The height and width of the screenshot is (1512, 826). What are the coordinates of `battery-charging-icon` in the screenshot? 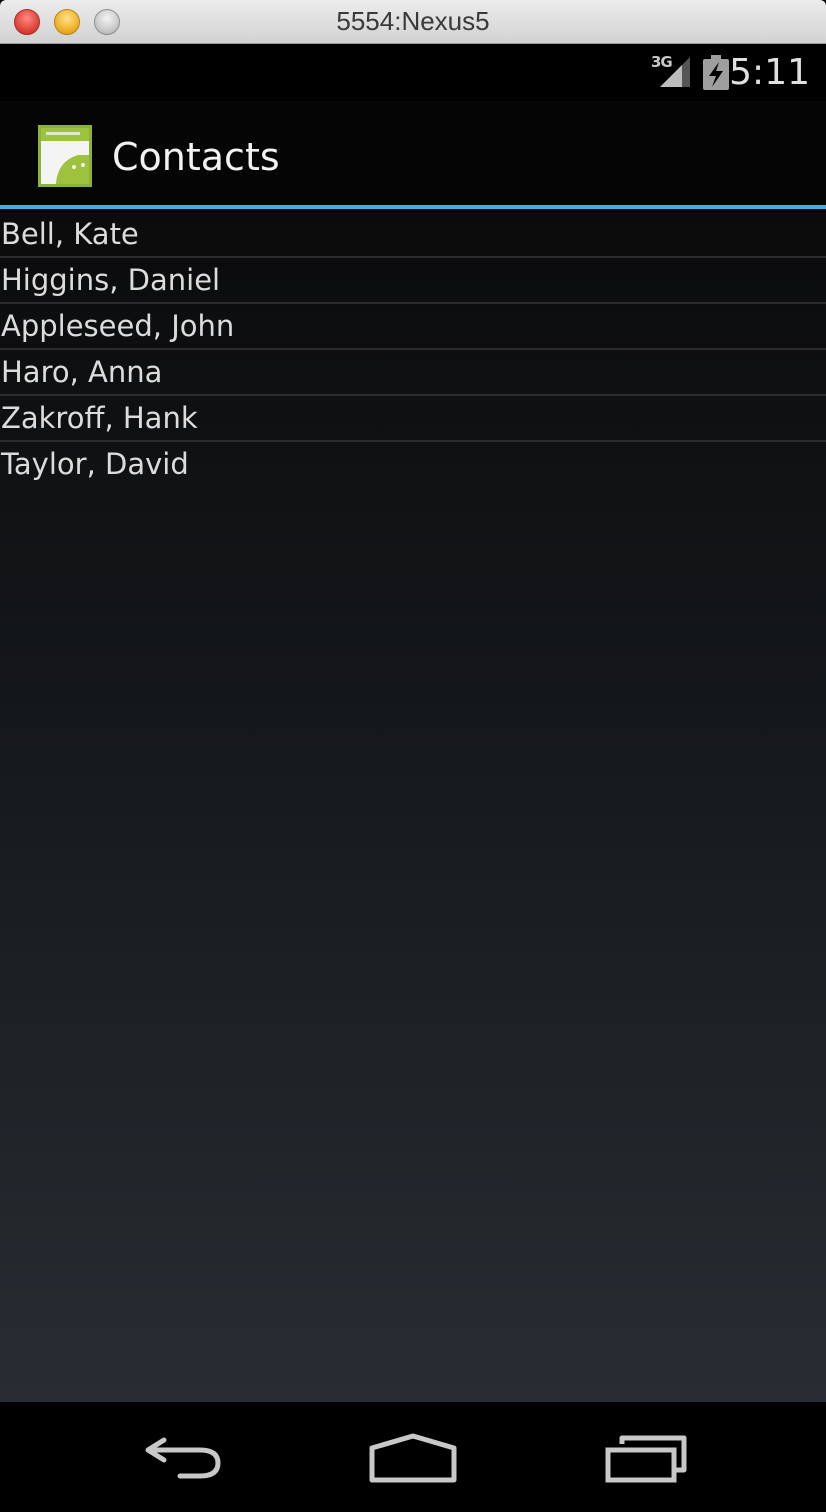 It's located at (716, 72).